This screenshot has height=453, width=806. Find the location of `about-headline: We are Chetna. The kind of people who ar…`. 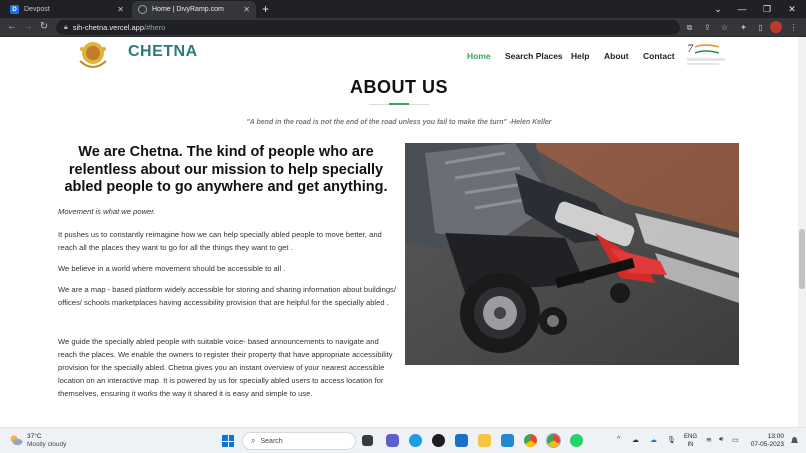

about-headline: We are Chetna. The kind of people who ar… is located at coordinates (226, 169).